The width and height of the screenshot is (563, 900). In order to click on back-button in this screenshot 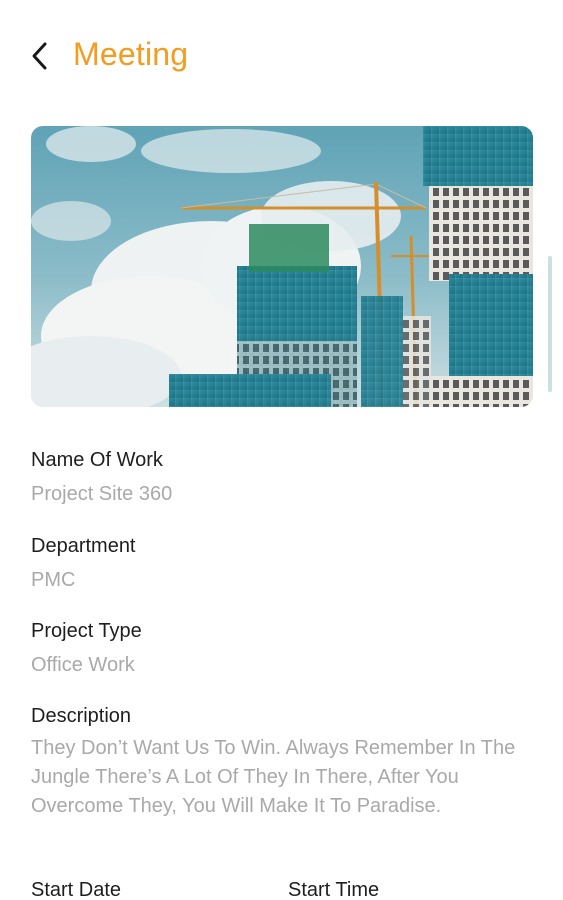, I will do `click(40, 56)`.